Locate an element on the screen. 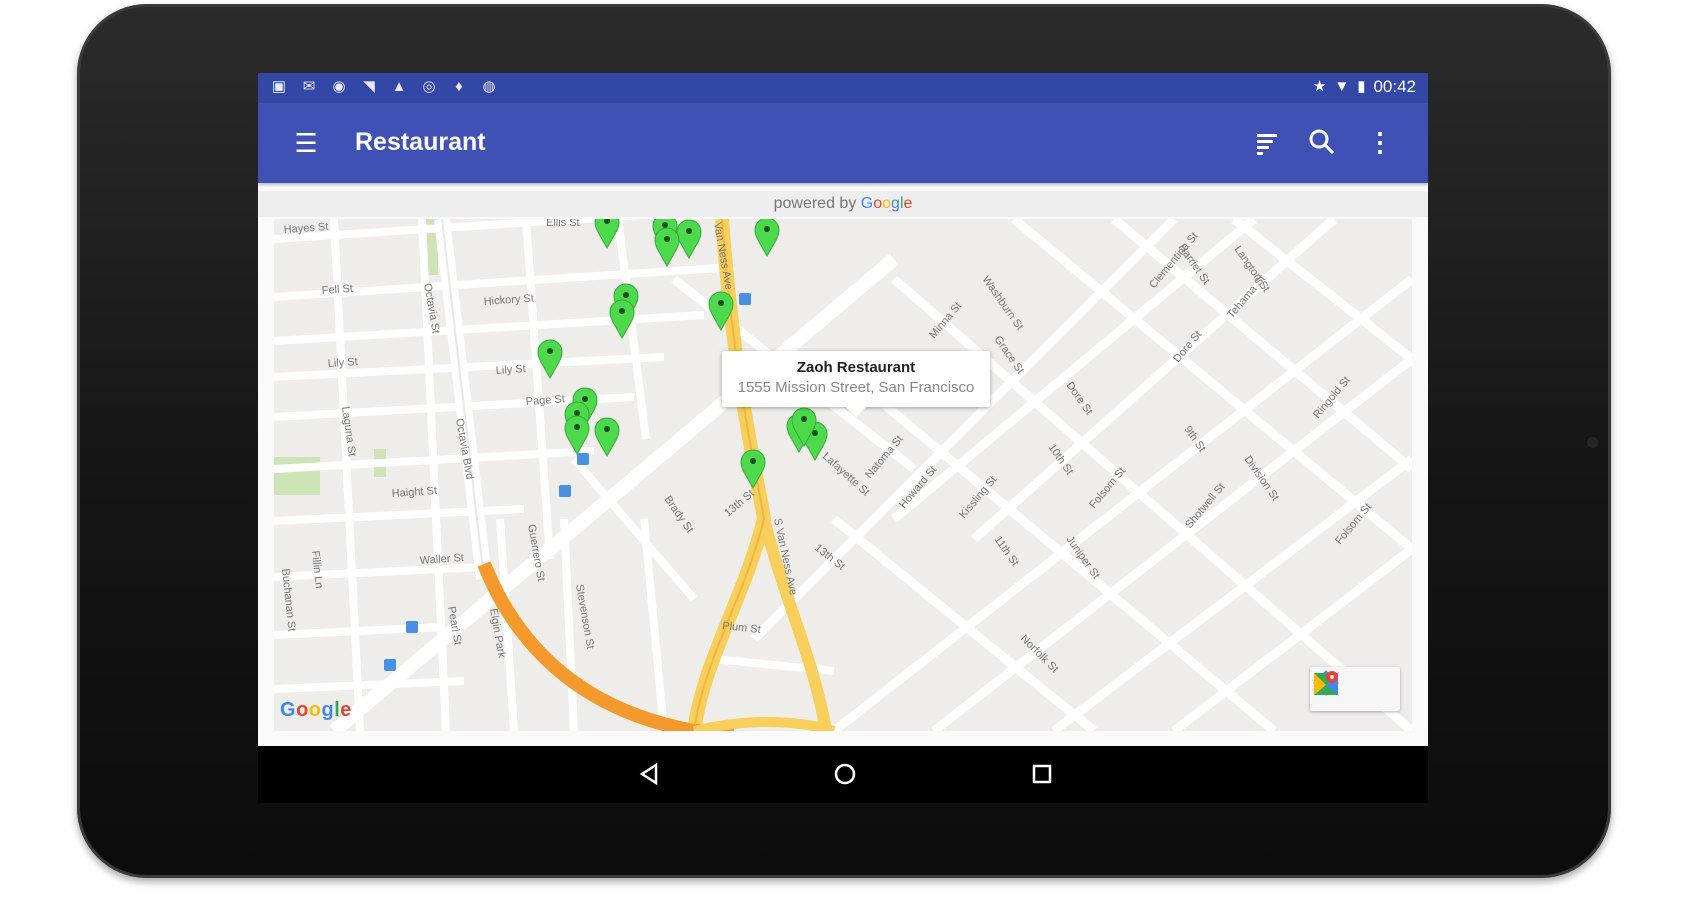  menu-icon: ☰ is located at coordinates (306, 143).